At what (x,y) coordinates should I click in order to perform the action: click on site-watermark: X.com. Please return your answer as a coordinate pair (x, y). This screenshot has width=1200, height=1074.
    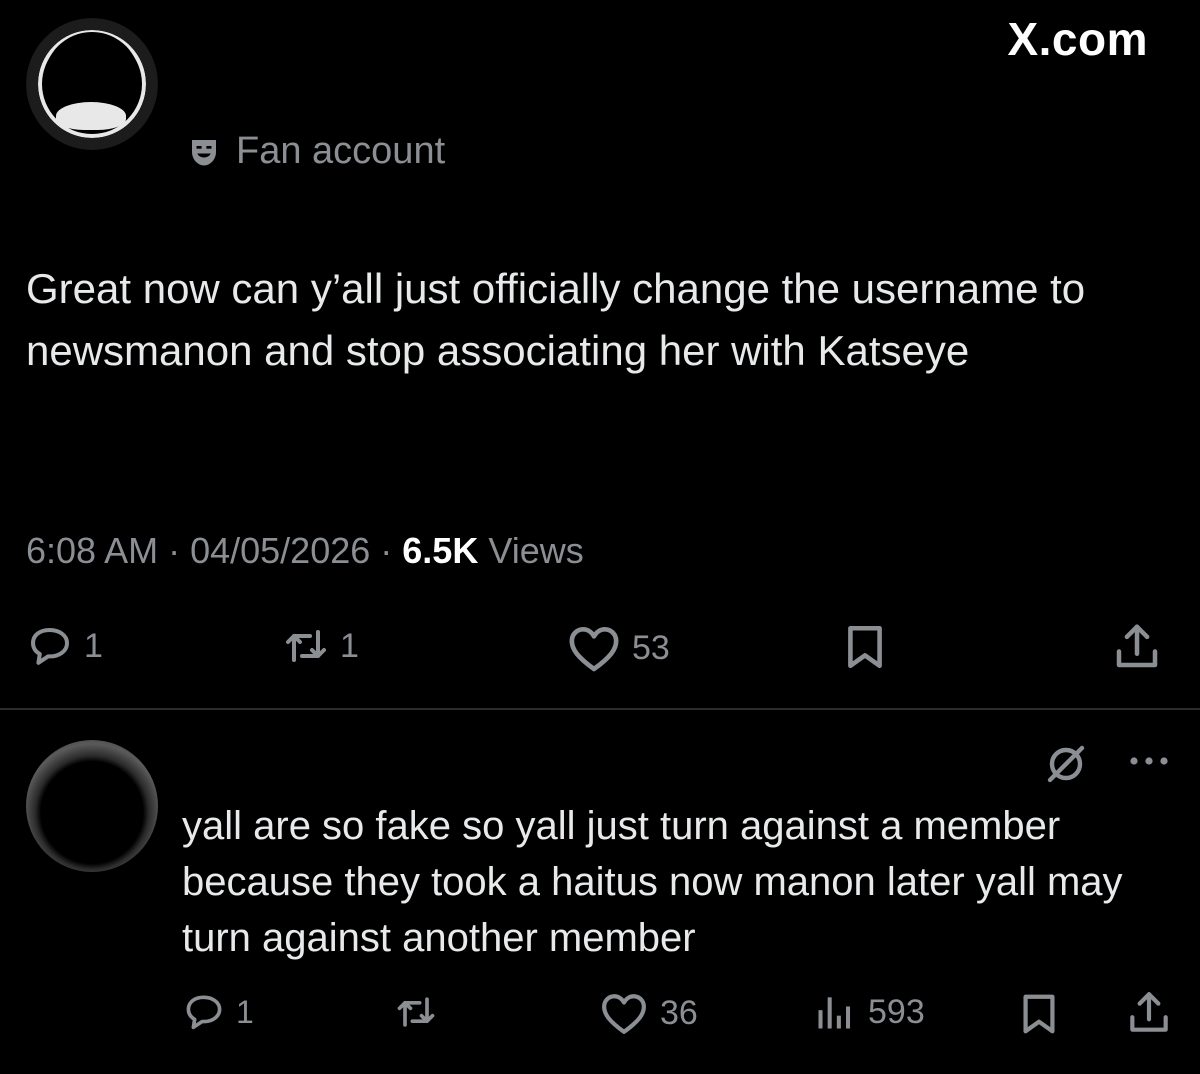
    Looking at the image, I should click on (1077, 39).